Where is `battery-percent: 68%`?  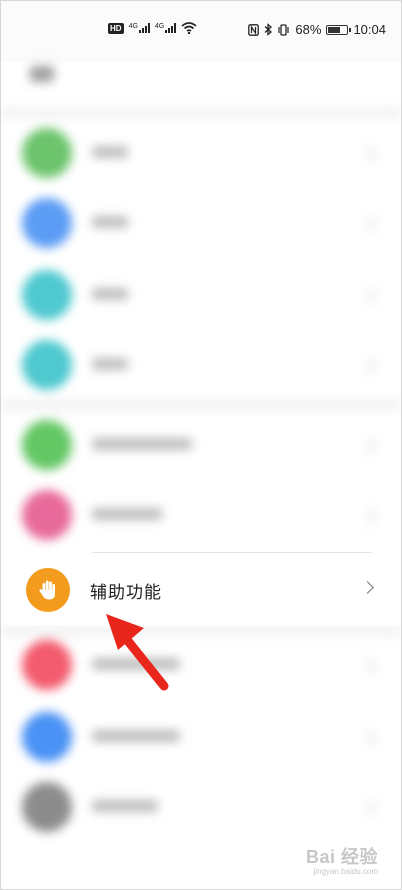 battery-percent: 68% is located at coordinates (308, 29).